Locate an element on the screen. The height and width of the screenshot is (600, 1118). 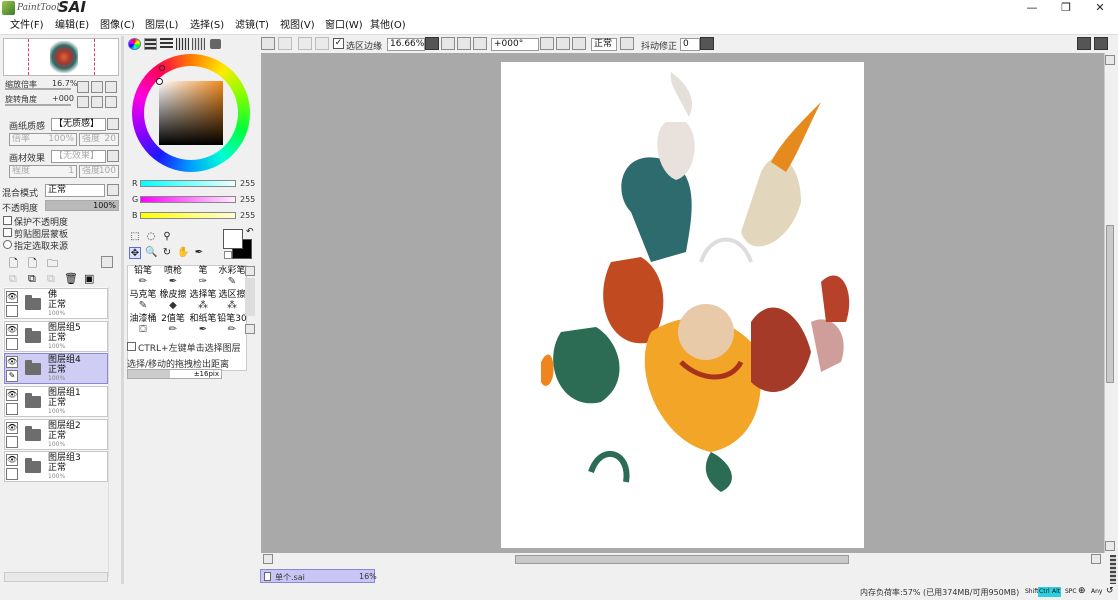
rotation-field: +000° is located at coordinates (515, 44).